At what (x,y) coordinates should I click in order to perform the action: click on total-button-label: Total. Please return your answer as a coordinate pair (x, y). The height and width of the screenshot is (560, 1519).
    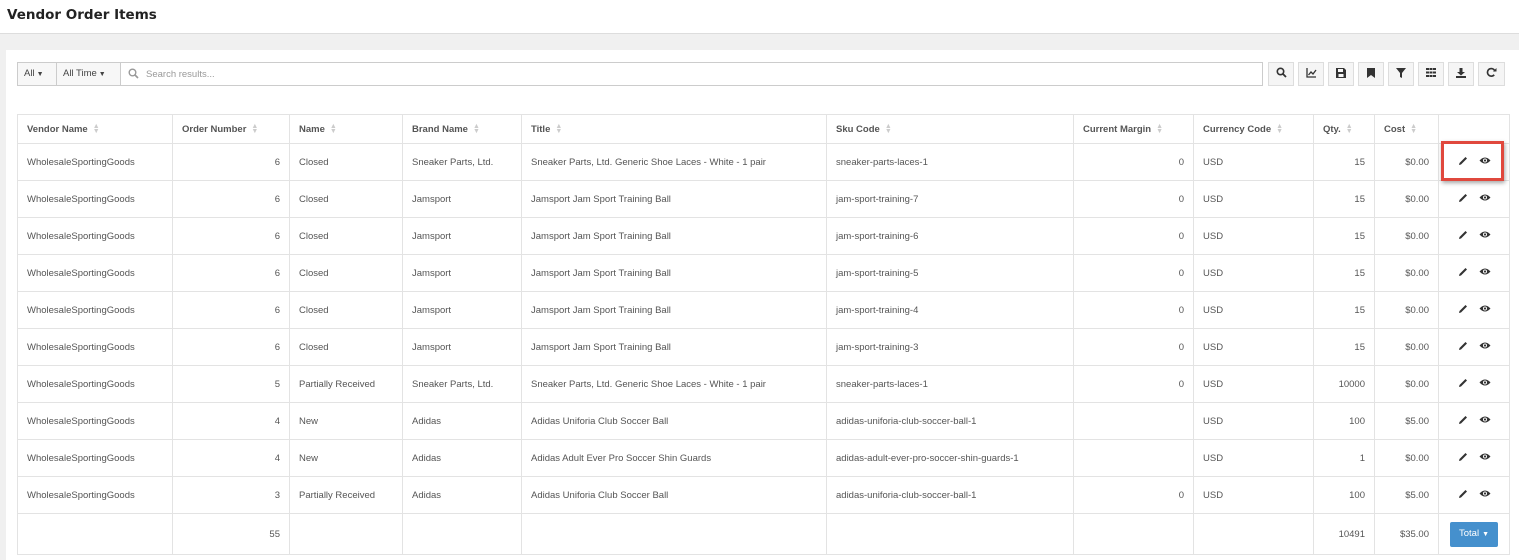
    Looking at the image, I should click on (1469, 533).